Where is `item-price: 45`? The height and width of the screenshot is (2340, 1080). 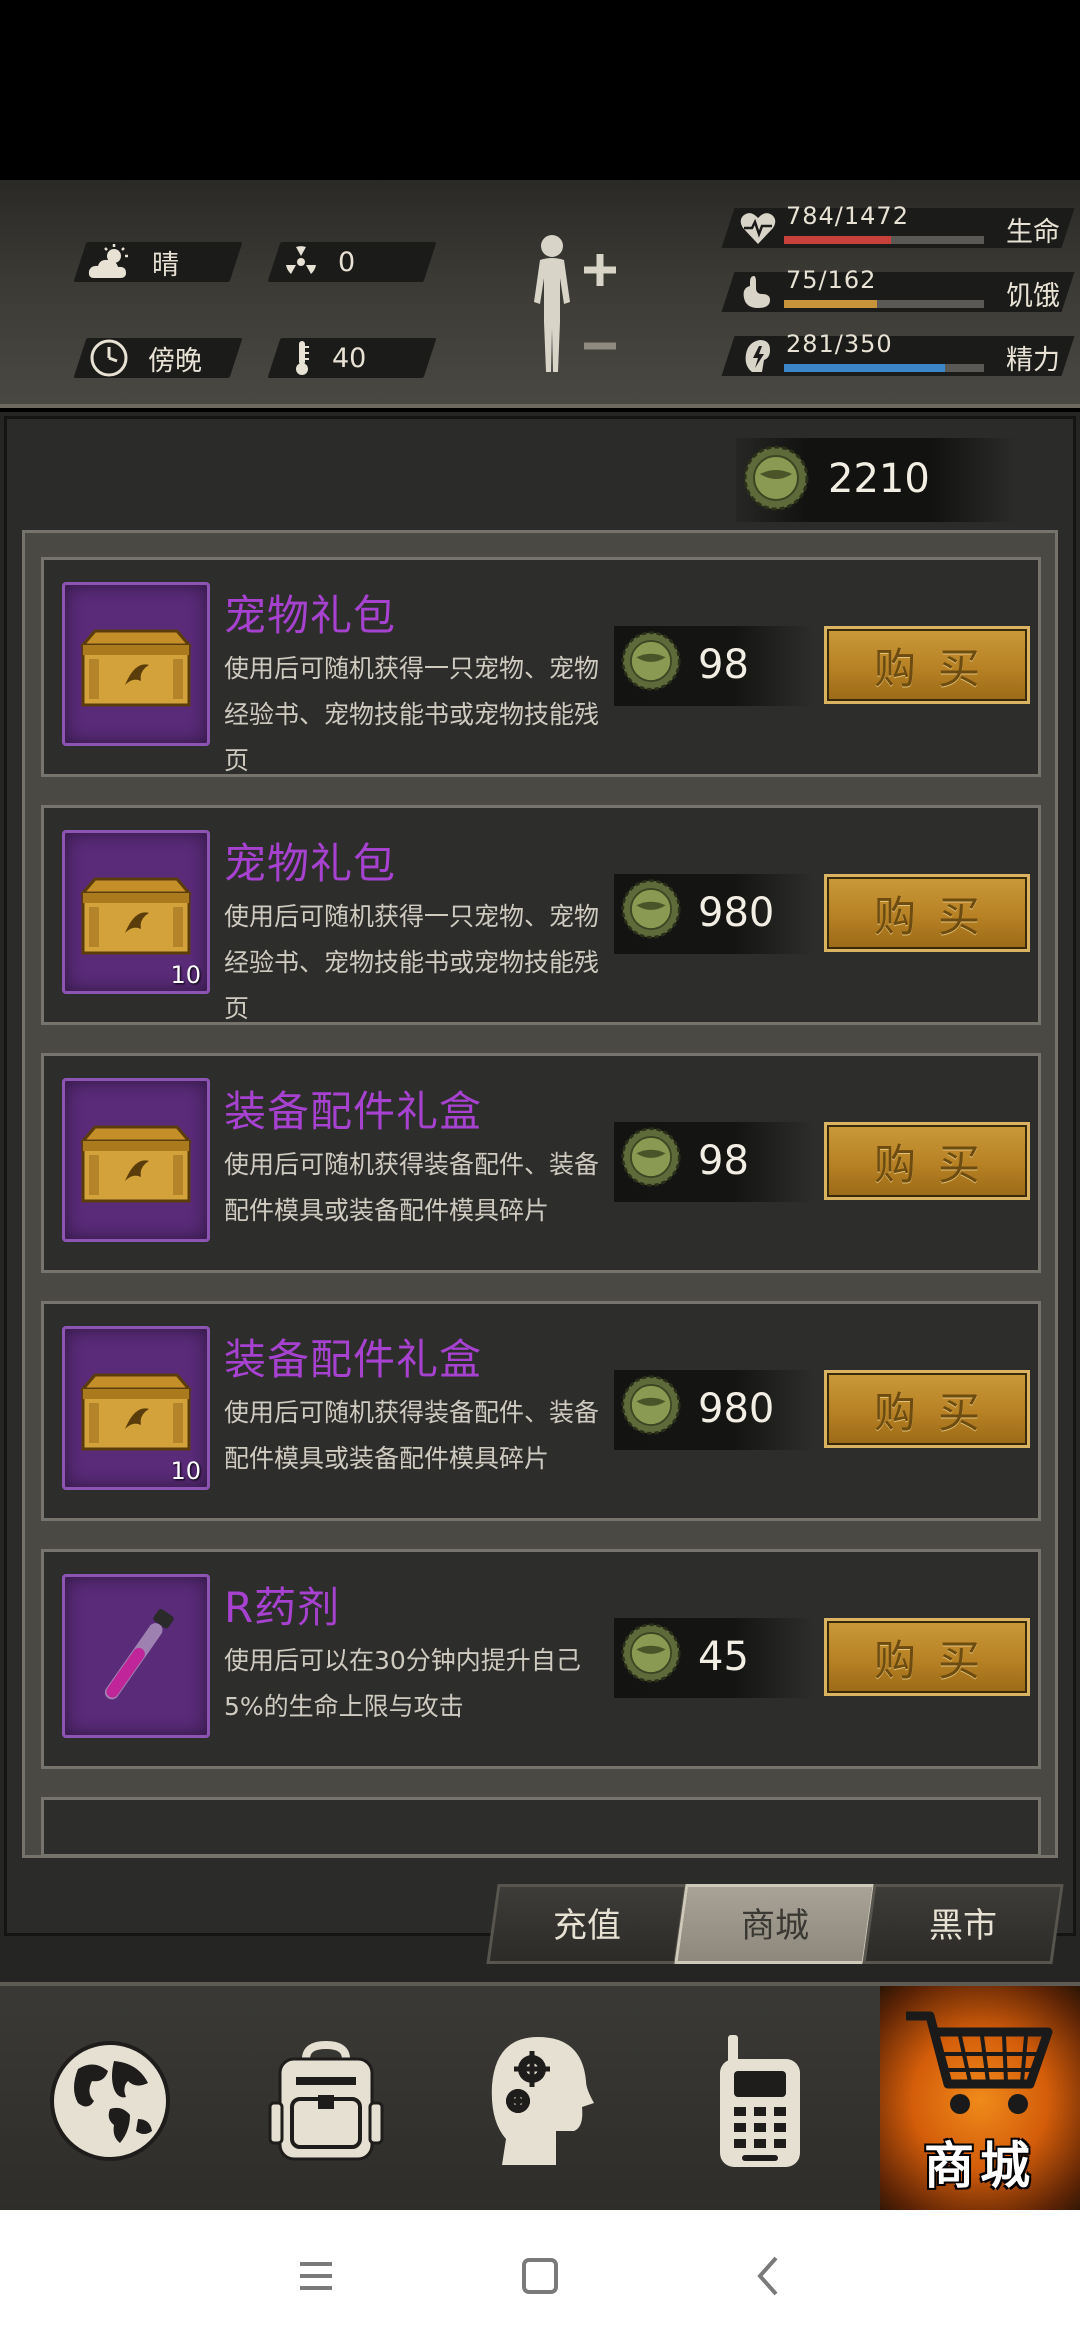 item-price: 45 is located at coordinates (714, 1658).